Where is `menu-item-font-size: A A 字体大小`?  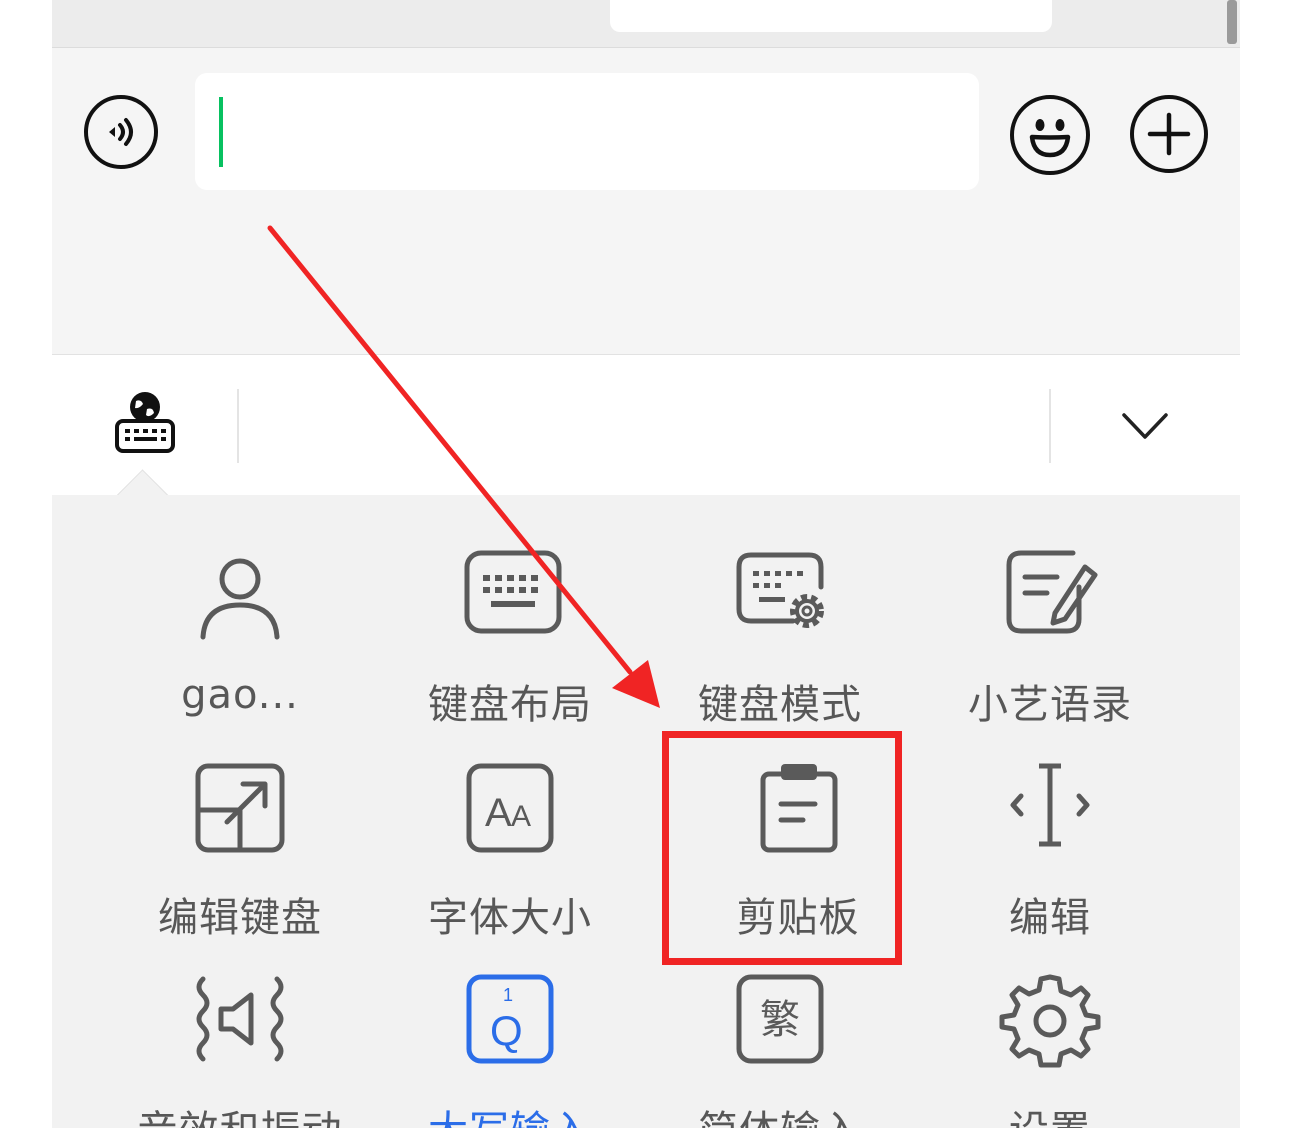
menu-item-font-size: A A 字体大小 is located at coordinates (510, 860).